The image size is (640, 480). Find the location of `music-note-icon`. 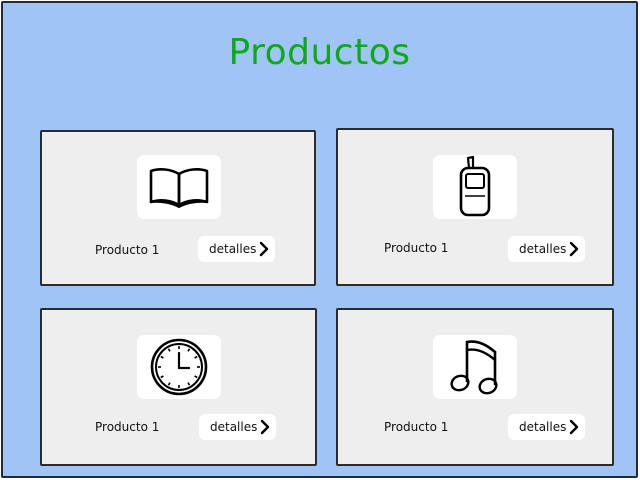

music-note-icon is located at coordinates (474, 367).